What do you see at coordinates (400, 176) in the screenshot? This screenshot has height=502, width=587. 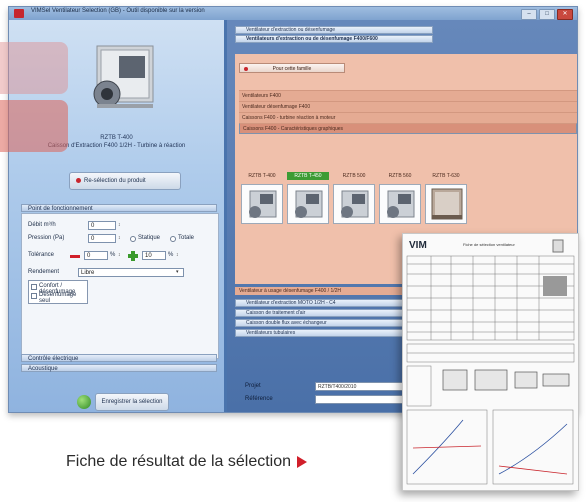 I see `model-label: RZTB 560` at bounding box center [400, 176].